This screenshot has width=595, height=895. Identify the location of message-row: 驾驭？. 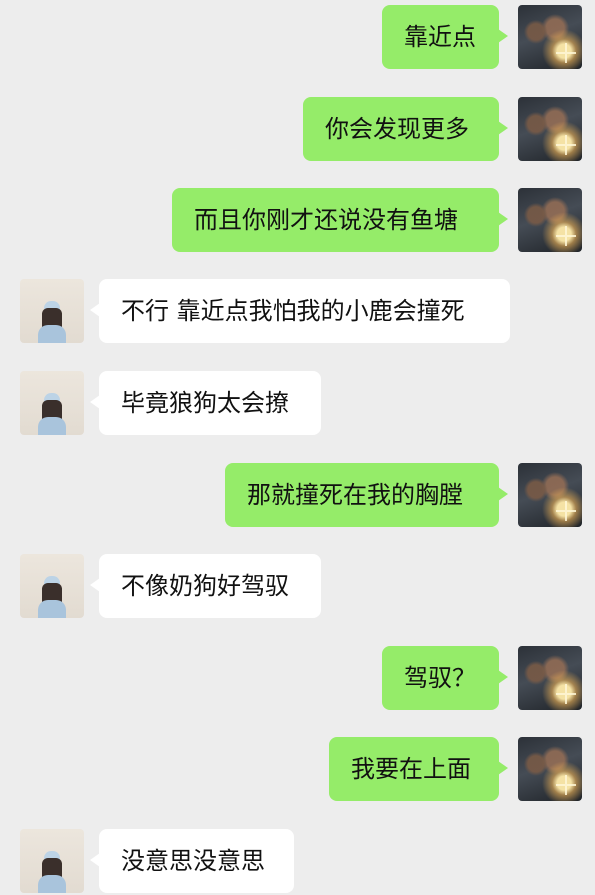
(297, 678).